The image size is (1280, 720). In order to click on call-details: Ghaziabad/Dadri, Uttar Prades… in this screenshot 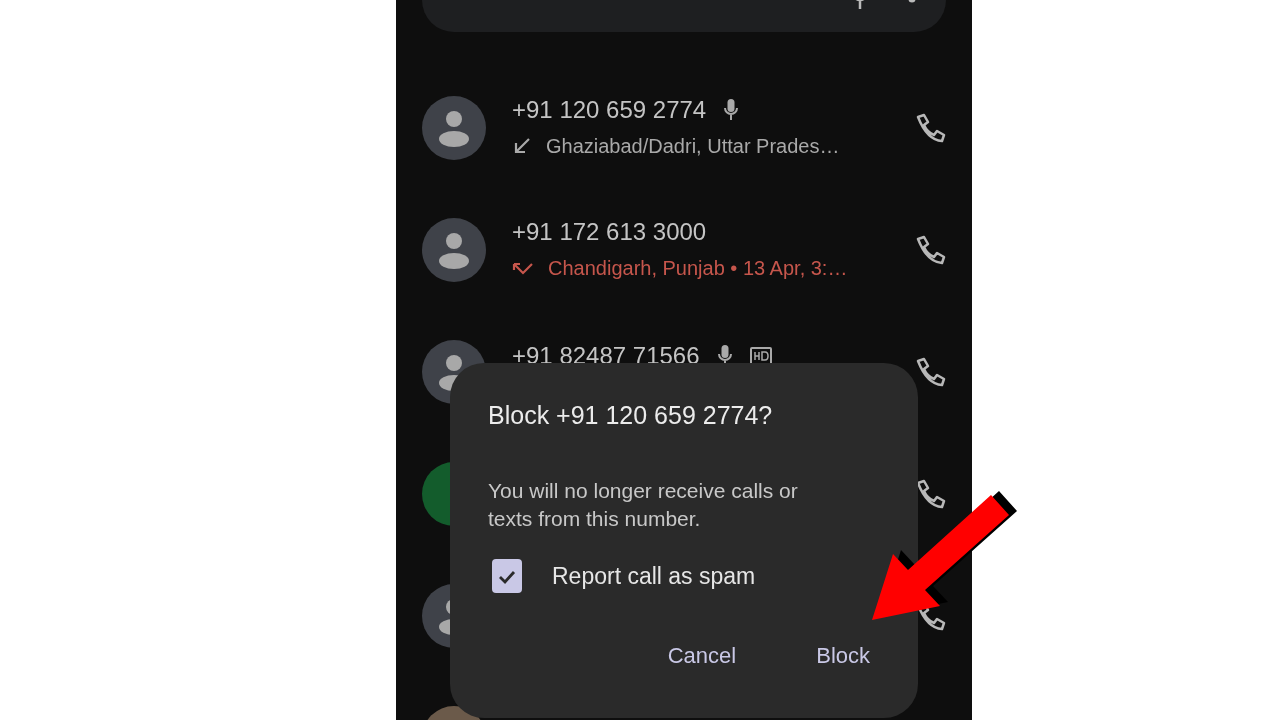, I will do `click(693, 146)`.